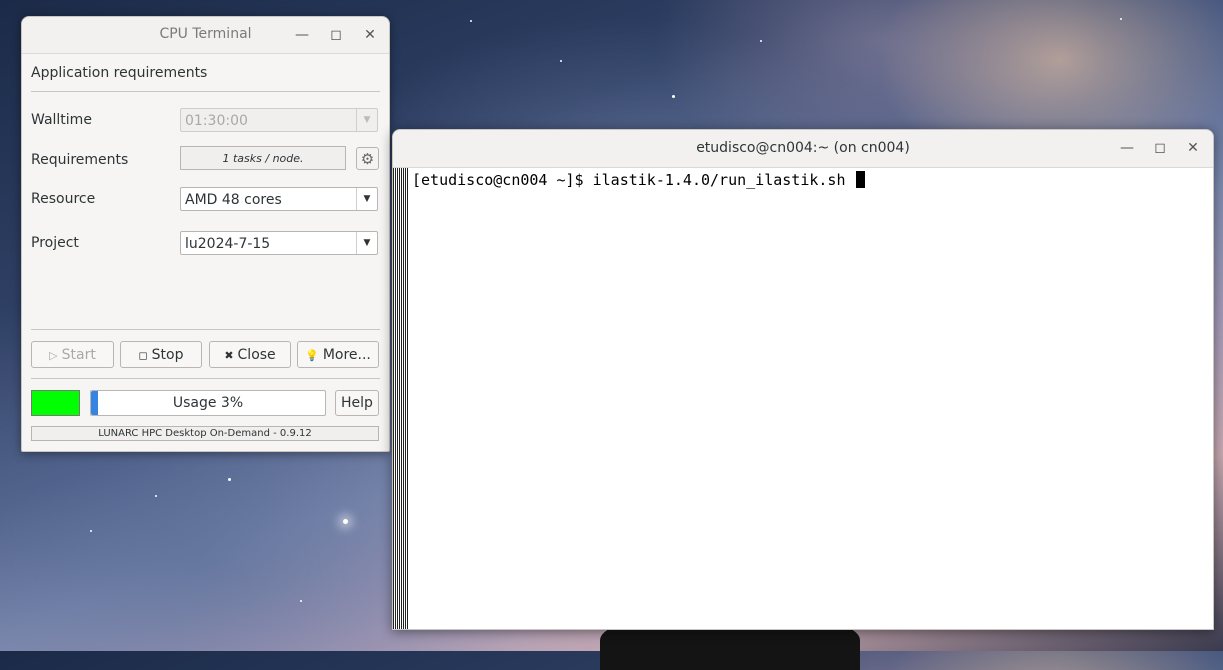  I want to click on terminal-margin, so click(400, 398).